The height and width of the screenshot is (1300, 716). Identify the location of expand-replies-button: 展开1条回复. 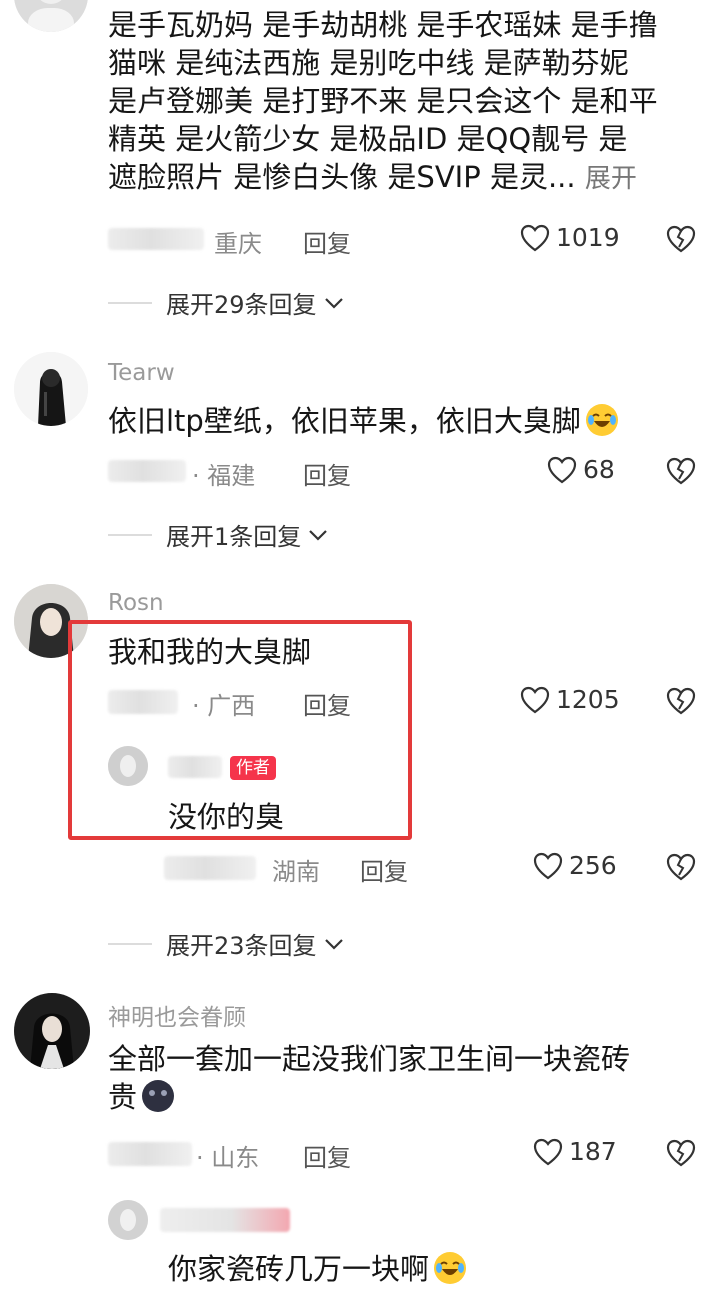
(218, 534).